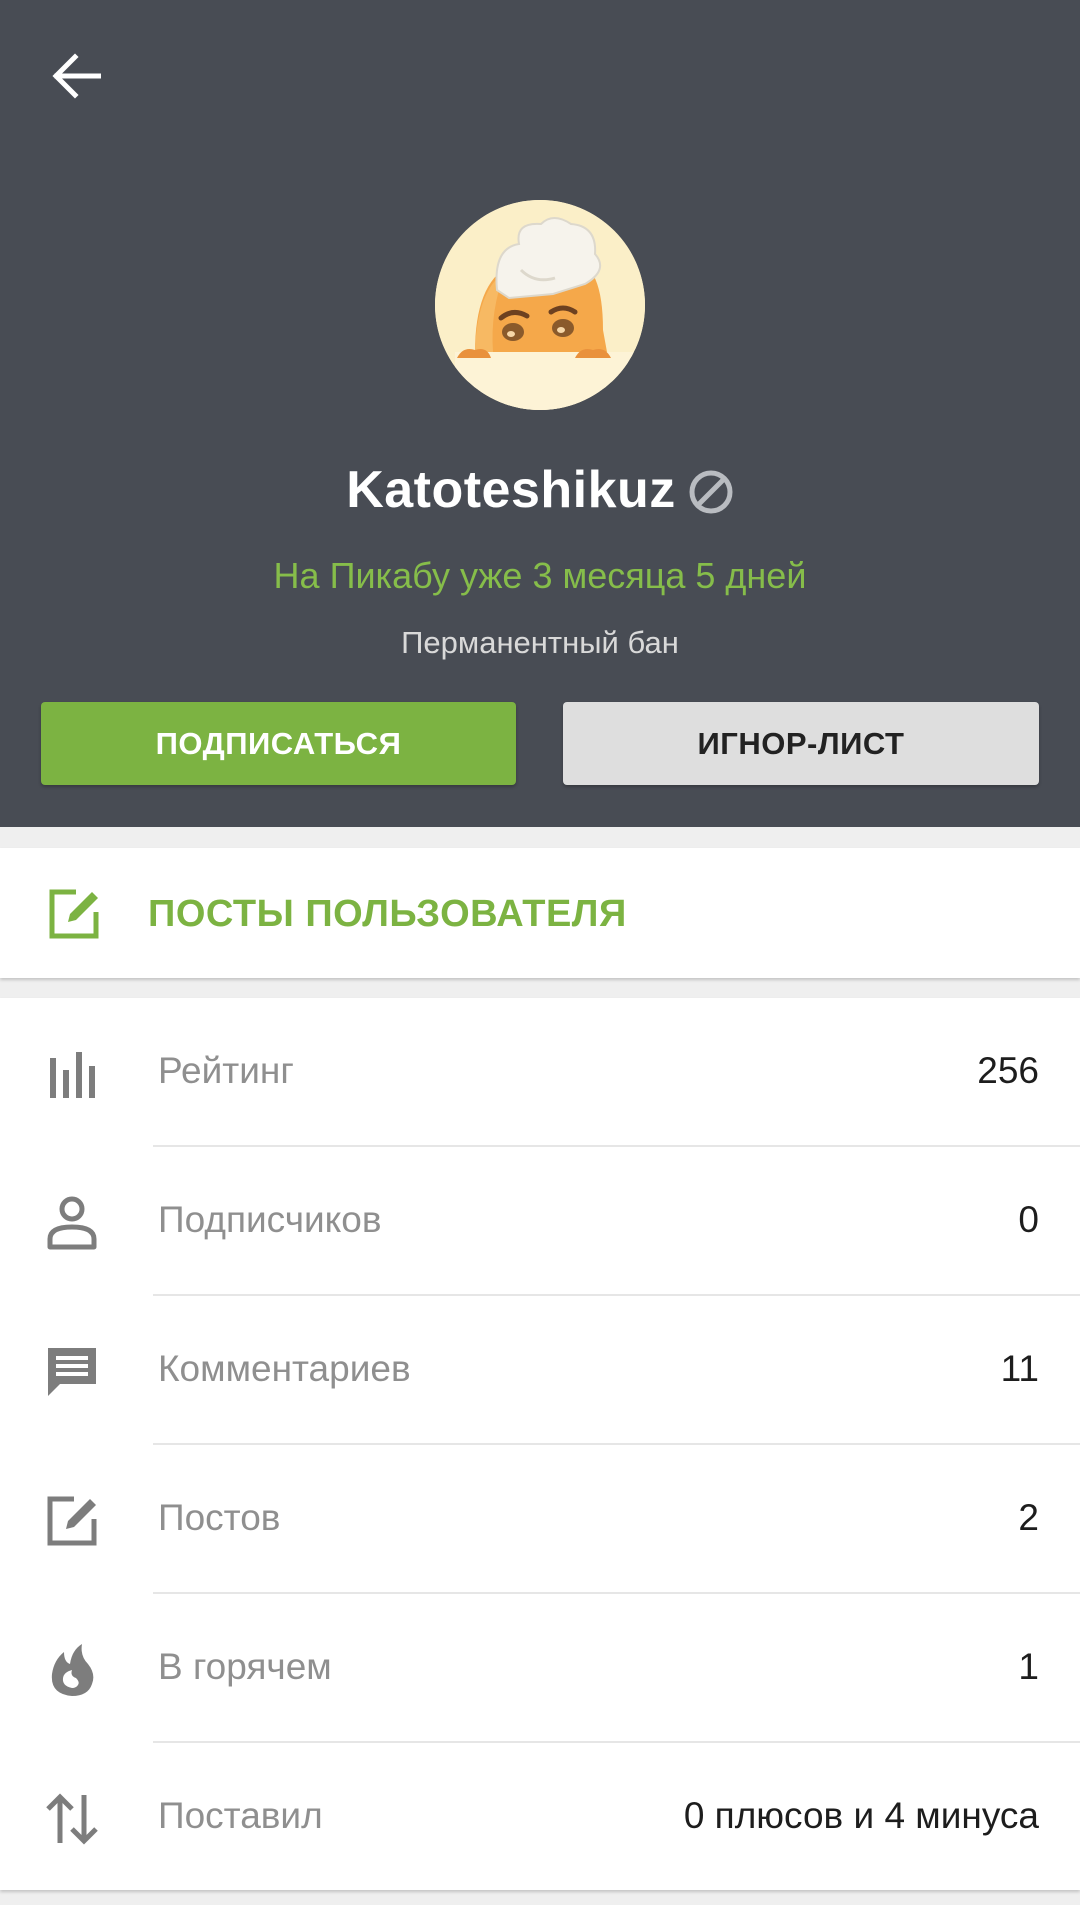 The height and width of the screenshot is (1905, 1080). Describe the element at coordinates (1028, 1219) in the screenshot. I see `stat-value: 0` at that location.